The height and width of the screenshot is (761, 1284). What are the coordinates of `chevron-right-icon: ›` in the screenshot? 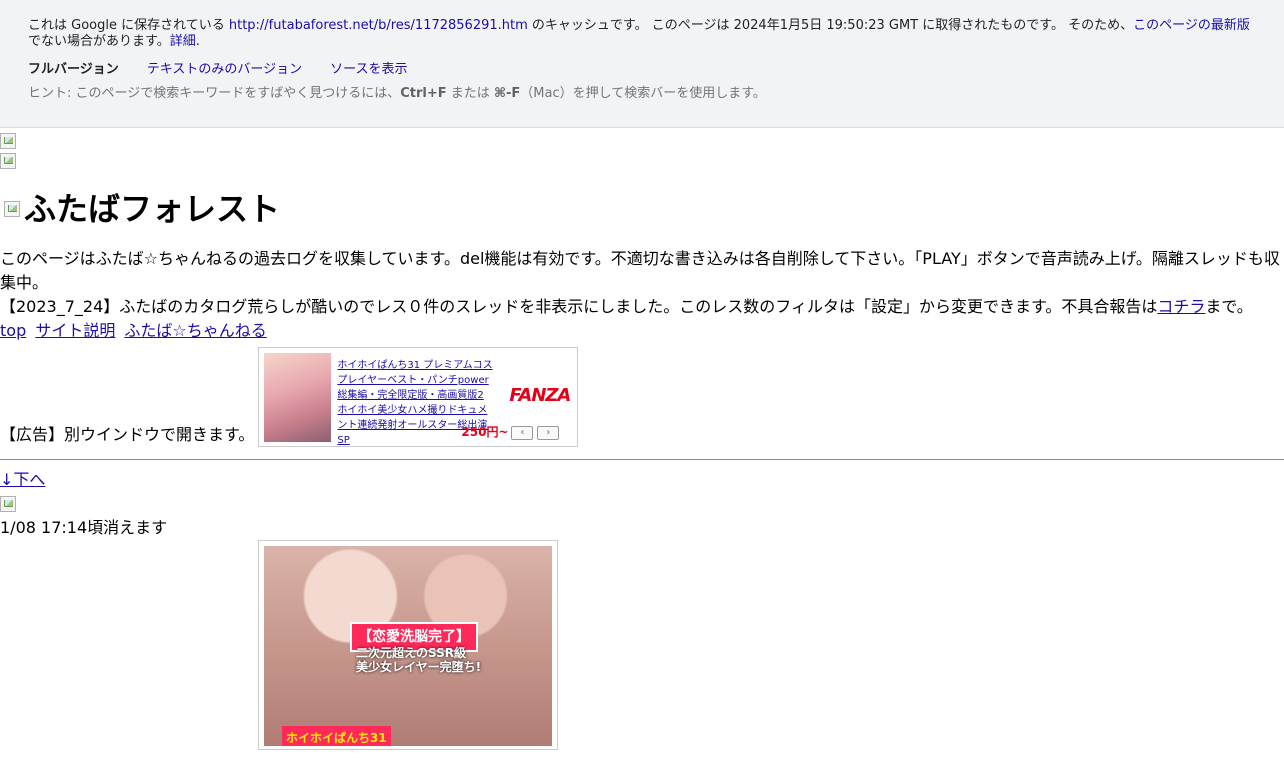 It's located at (548, 433).